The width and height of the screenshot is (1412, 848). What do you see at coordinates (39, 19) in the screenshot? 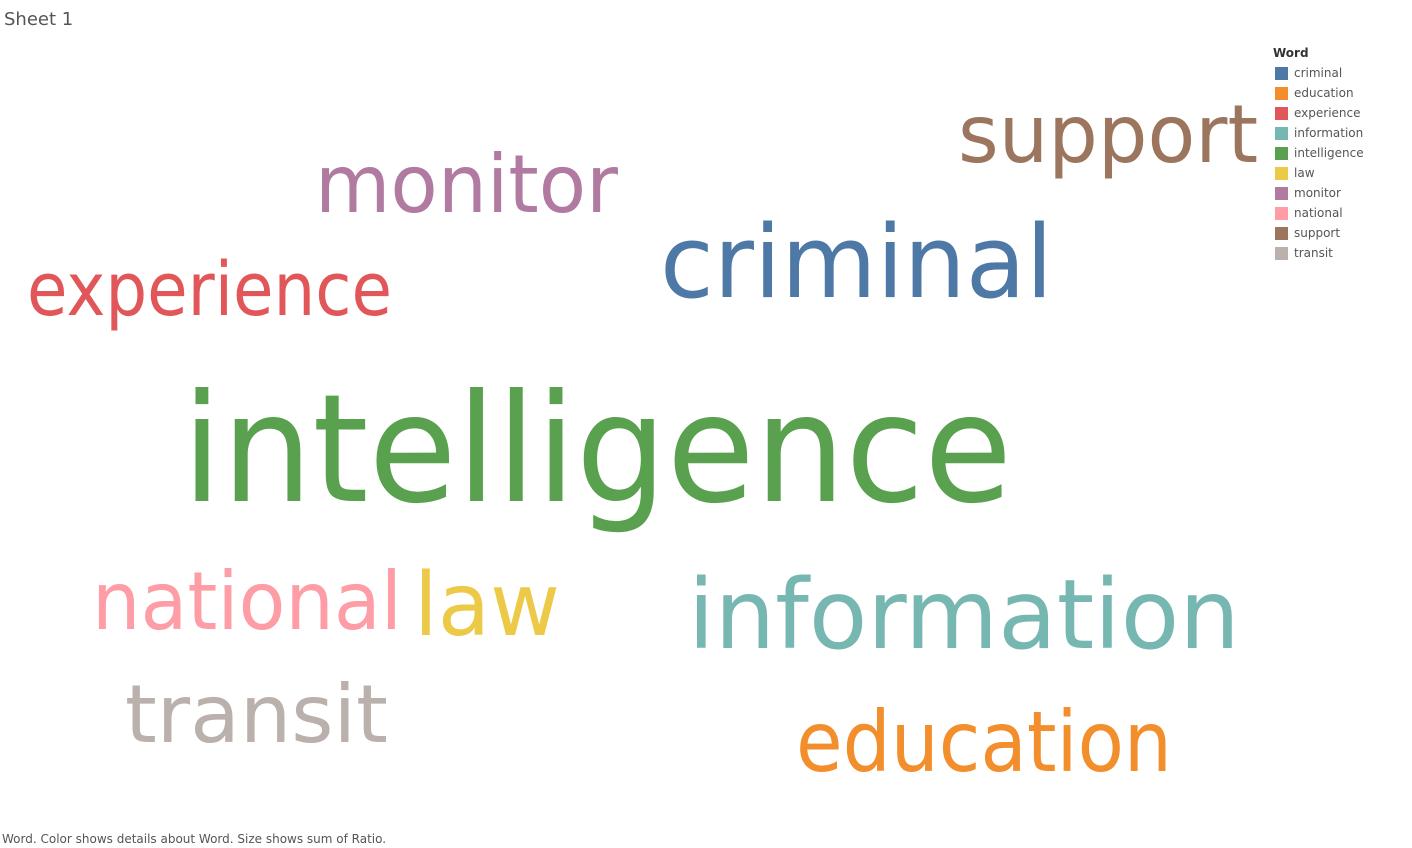
I see `sheet-title: Sheet 1` at bounding box center [39, 19].